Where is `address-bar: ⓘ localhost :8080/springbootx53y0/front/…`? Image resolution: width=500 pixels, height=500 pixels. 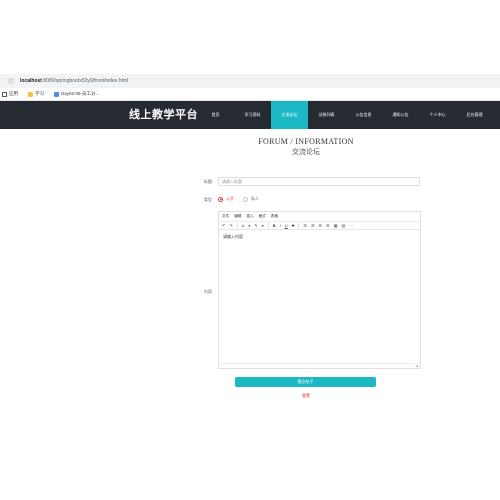
address-bar: ⓘ localhost :8080/springbootx53y0/front/… is located at coordinates (250, 81).